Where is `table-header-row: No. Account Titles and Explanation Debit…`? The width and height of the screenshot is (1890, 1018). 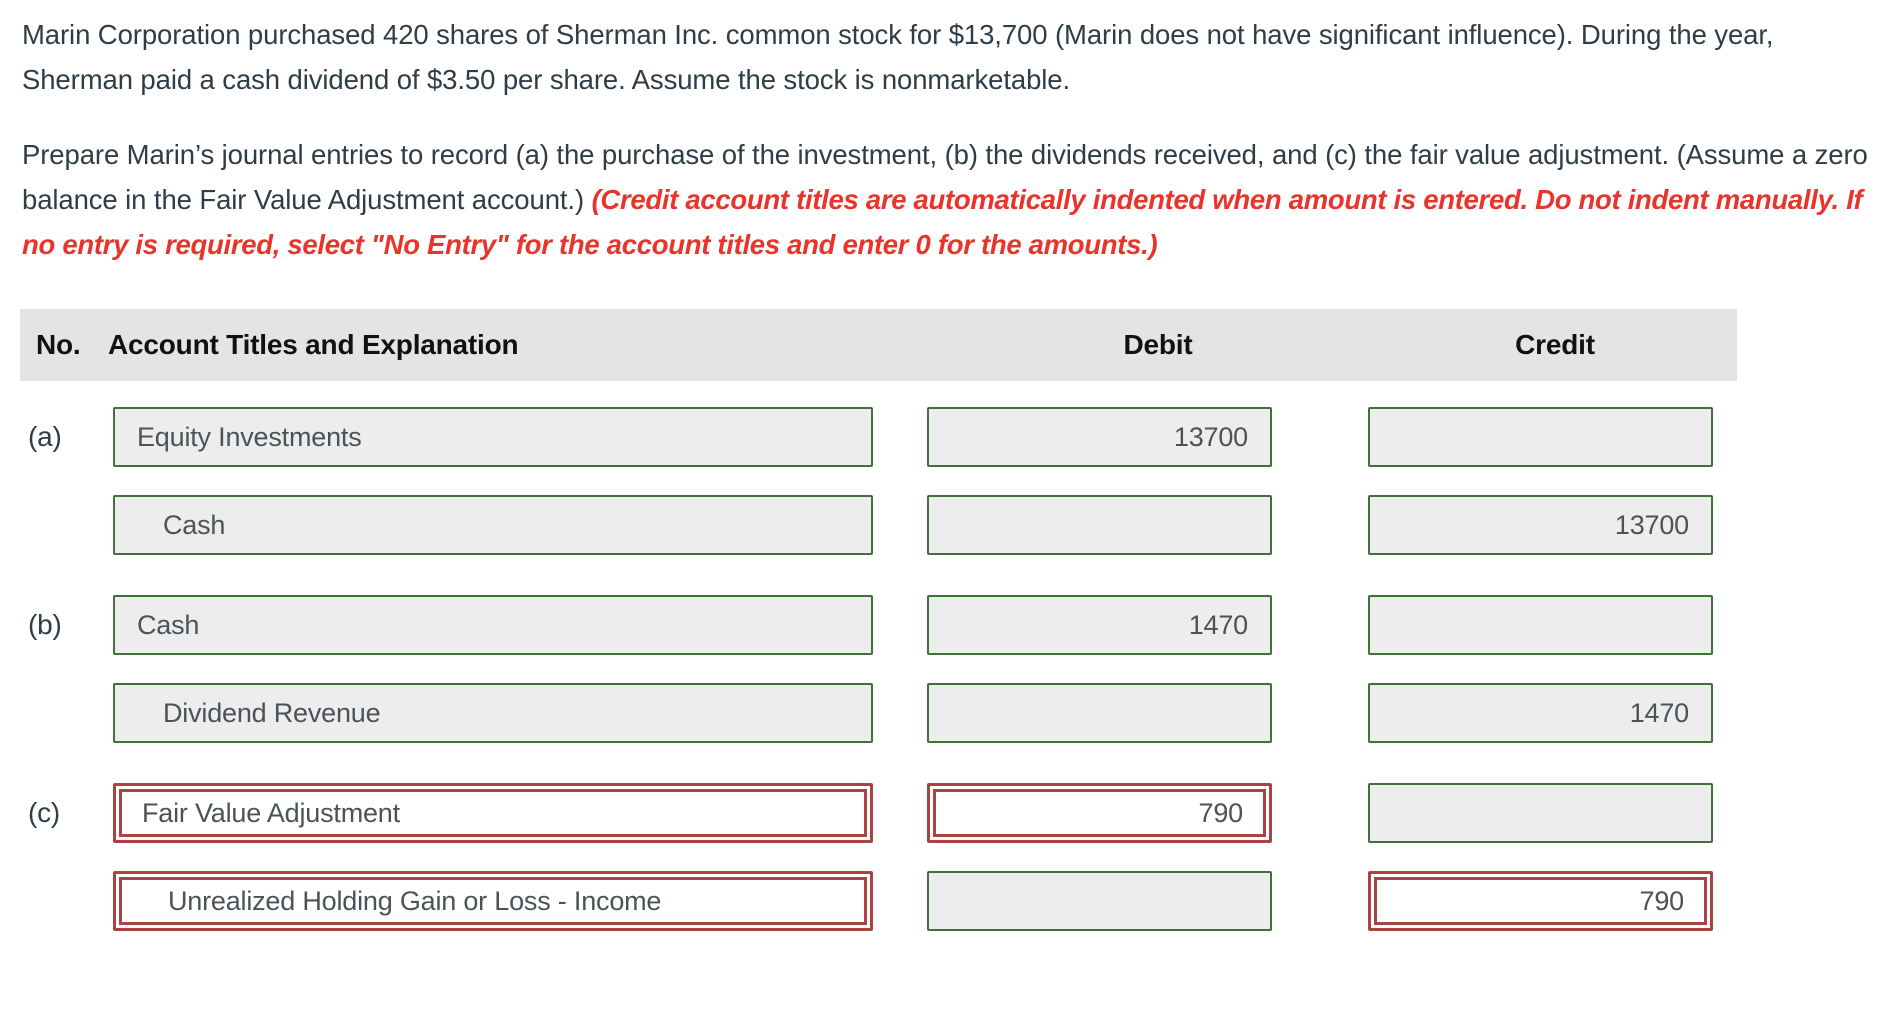 table-header-row: No. Account Titles and Explanation Debit… is located at coordinates (878, 345).